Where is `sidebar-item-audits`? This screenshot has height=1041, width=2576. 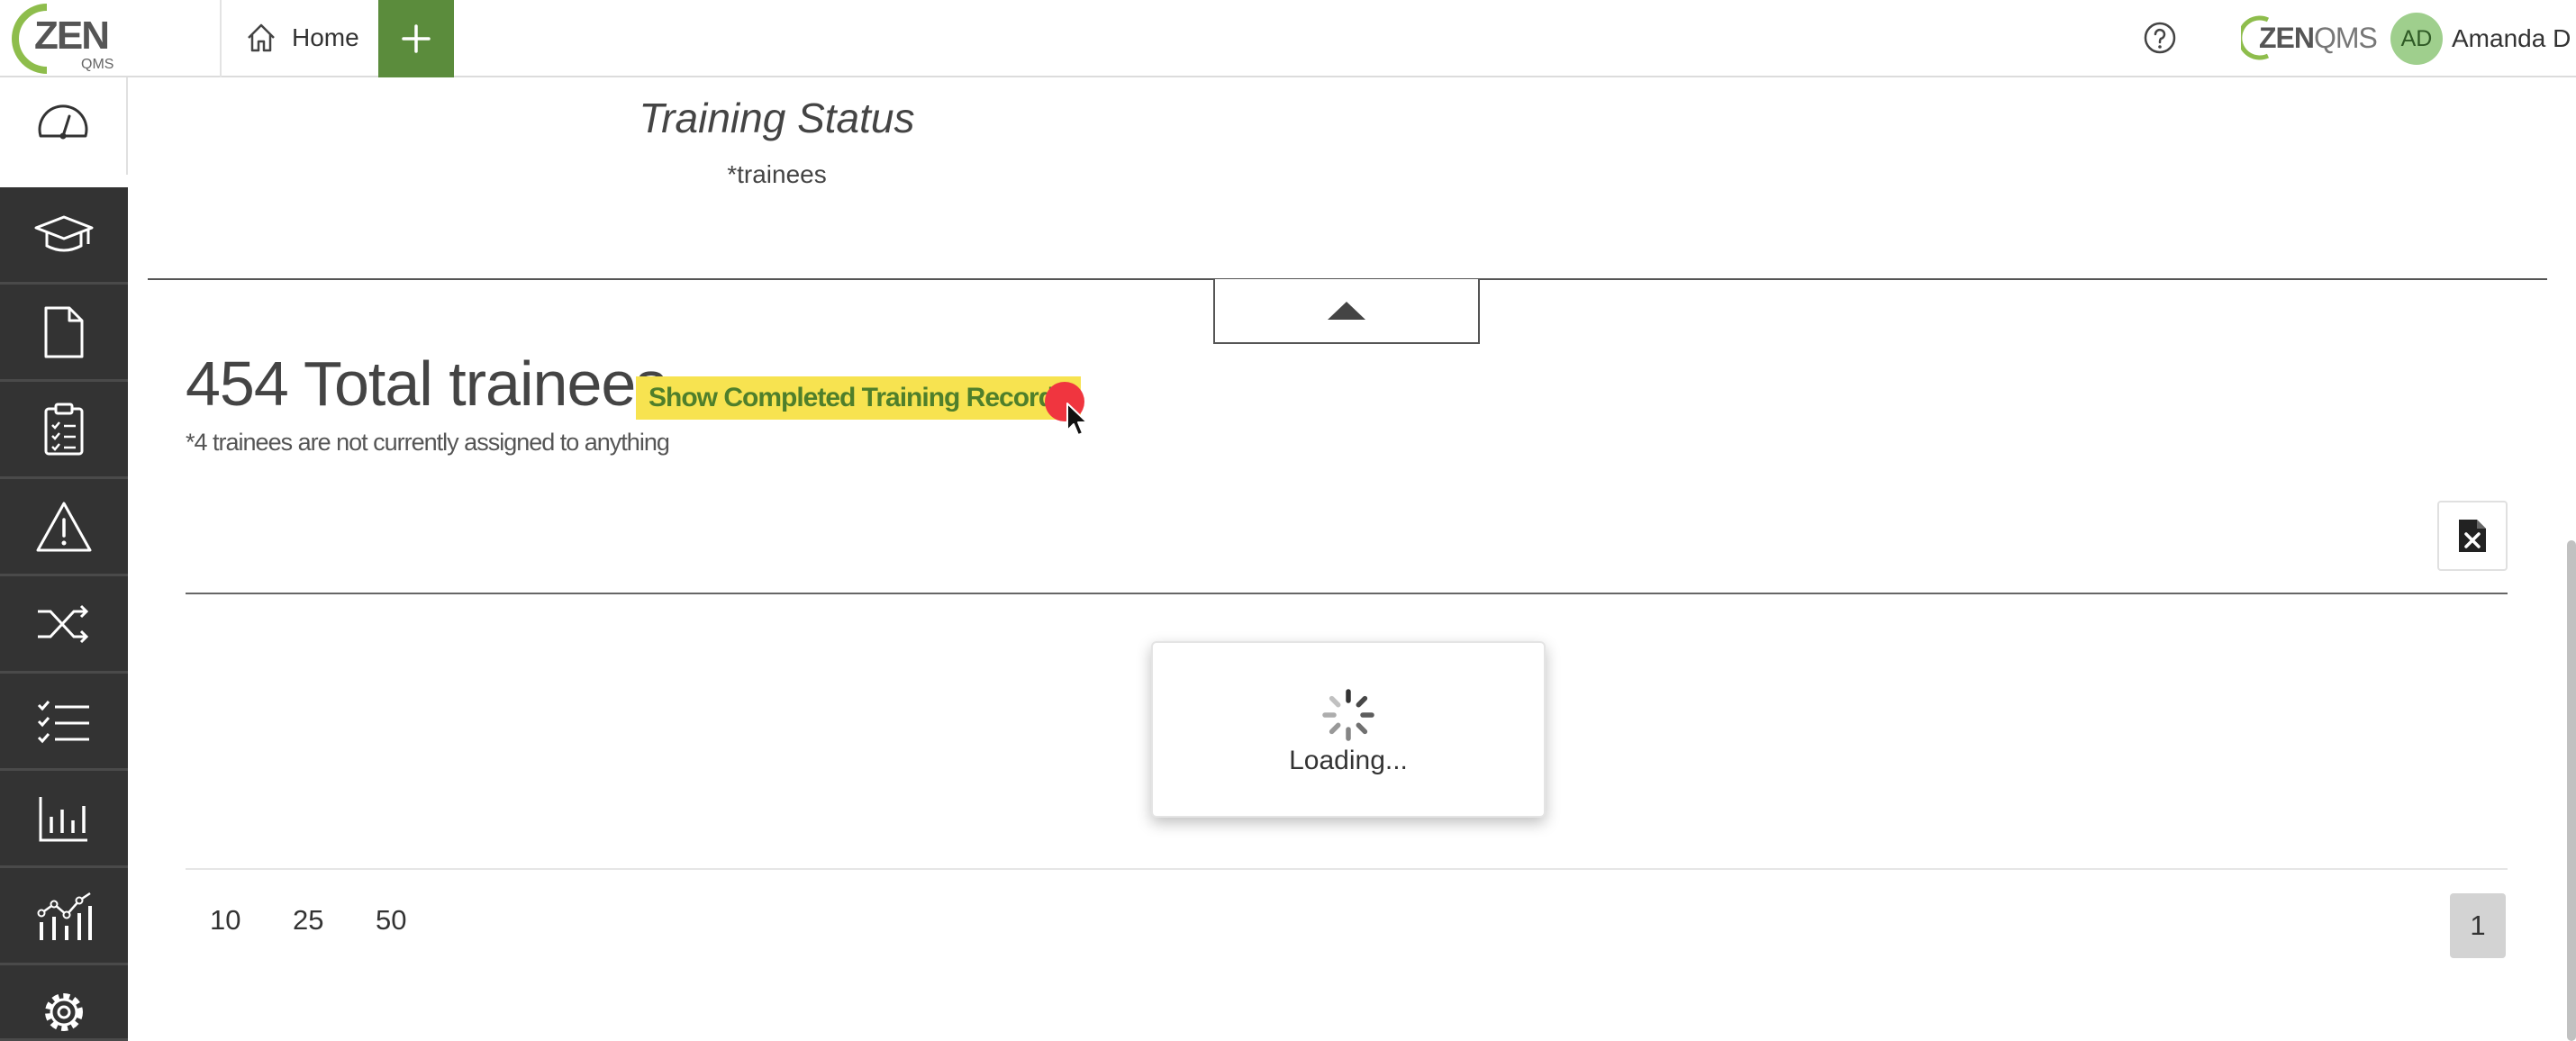
sidebar-item-audits is located at coordinates (64, 430).